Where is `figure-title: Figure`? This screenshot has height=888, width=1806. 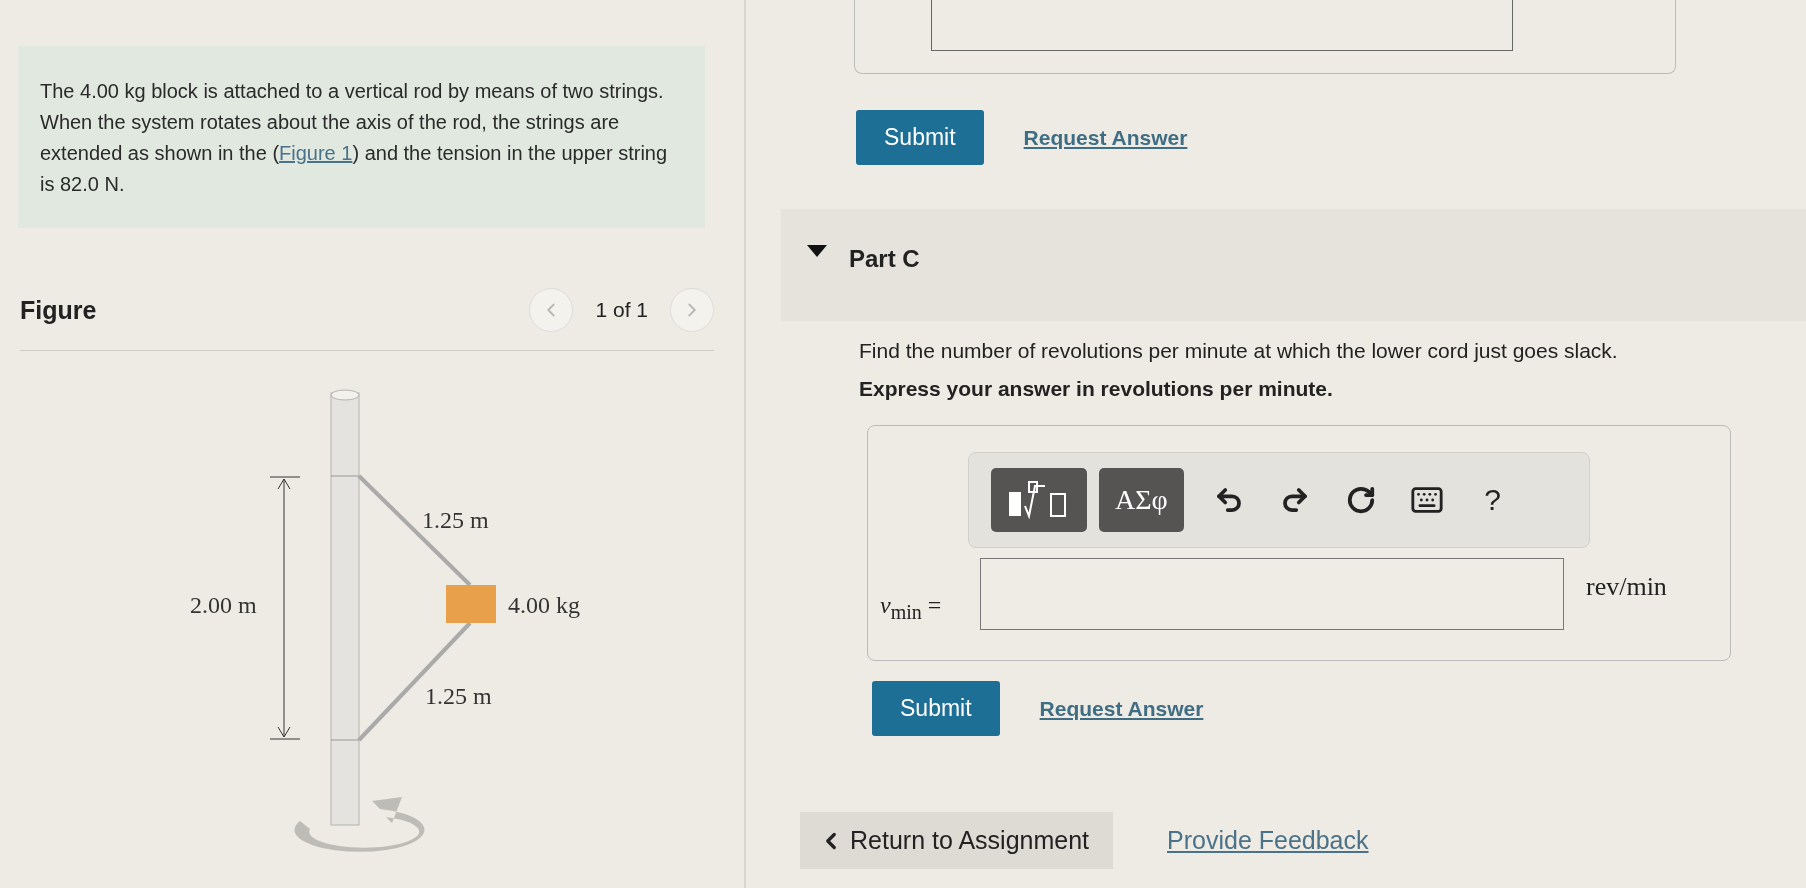
figure-title: Figure is located at coordinates (59, 310).